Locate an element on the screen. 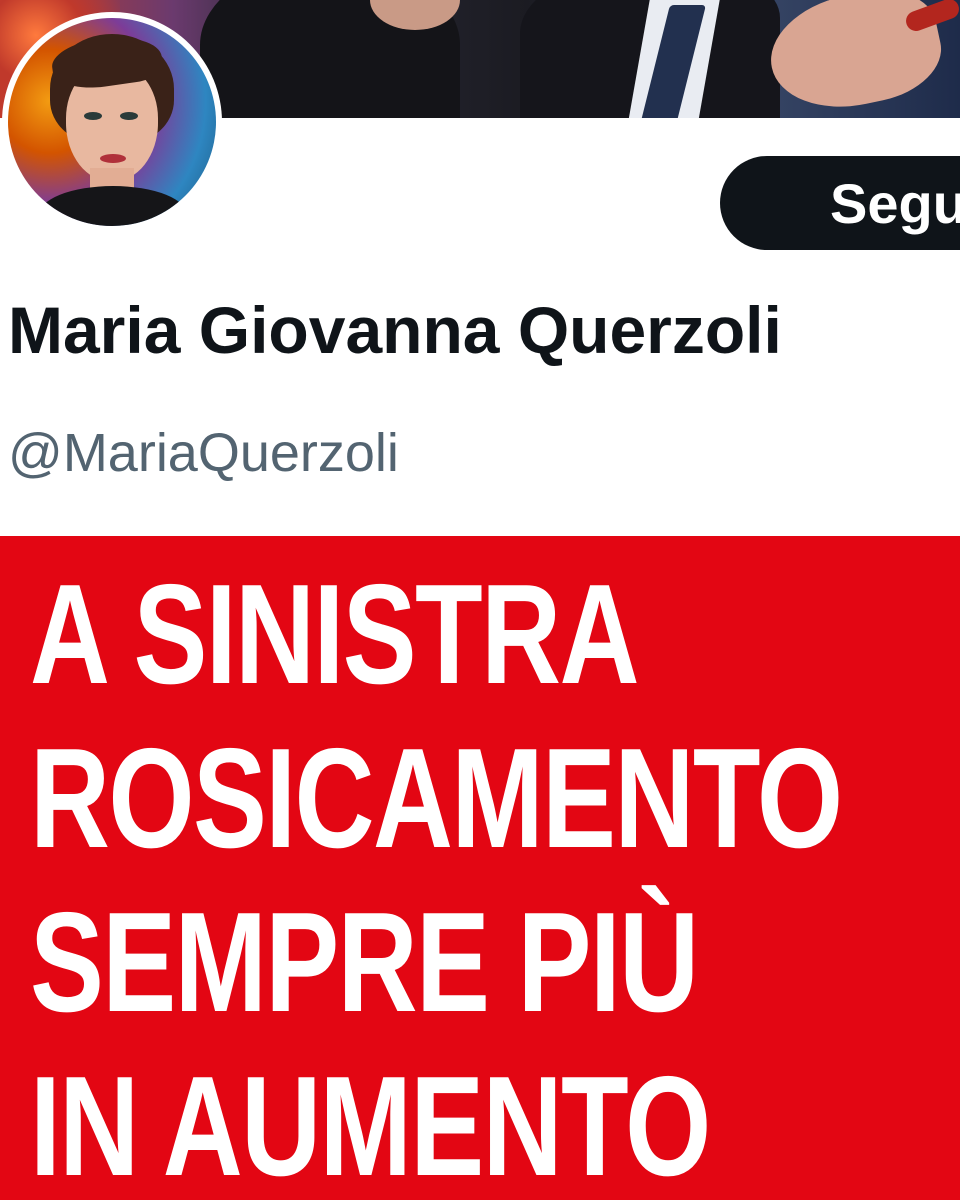  avatar-eye-right is located at coordinates (129, 116).